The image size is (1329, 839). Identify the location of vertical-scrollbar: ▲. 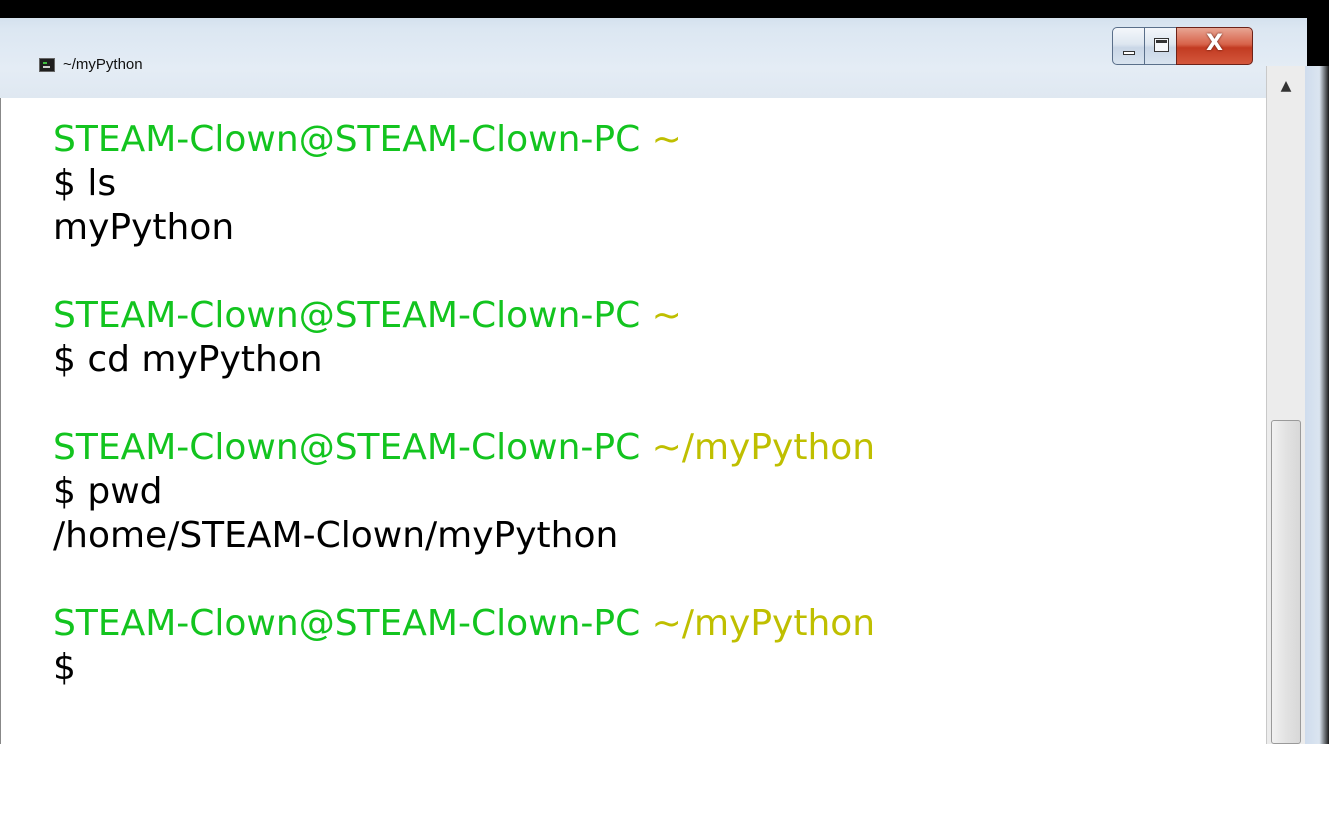
(1285, 405).